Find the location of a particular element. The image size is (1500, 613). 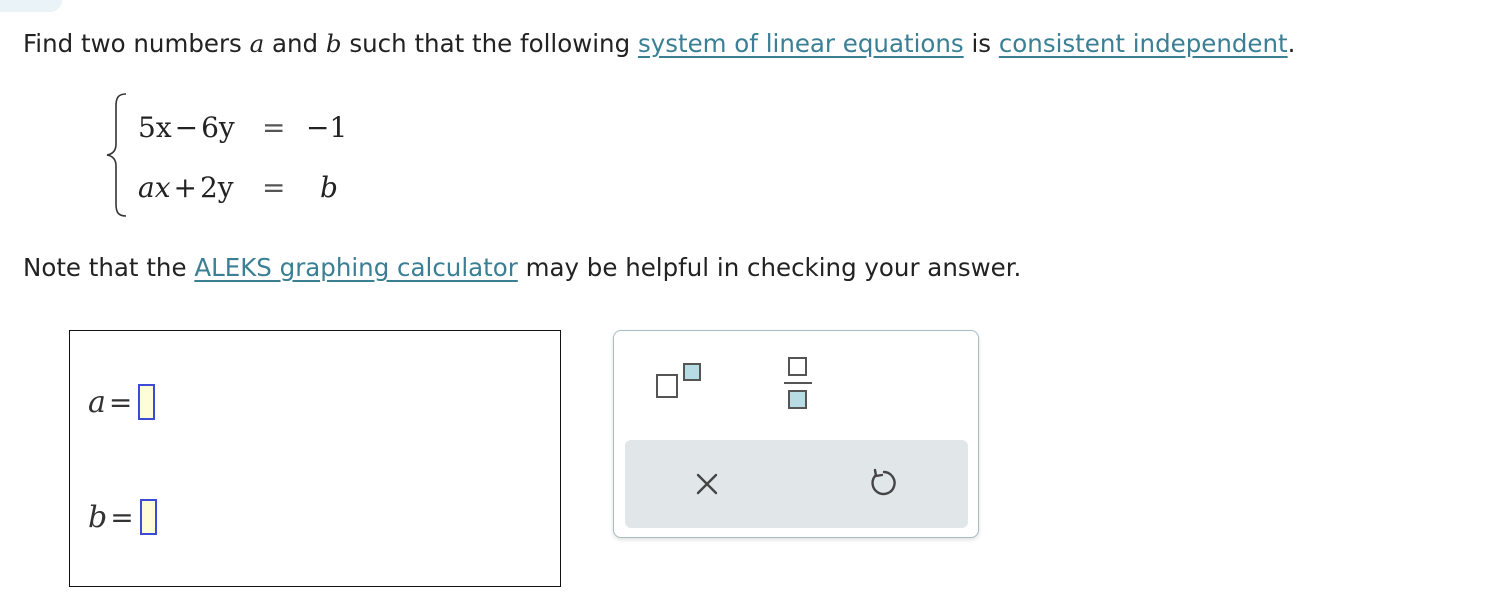

operator: − is located at coordinates (186, 127).